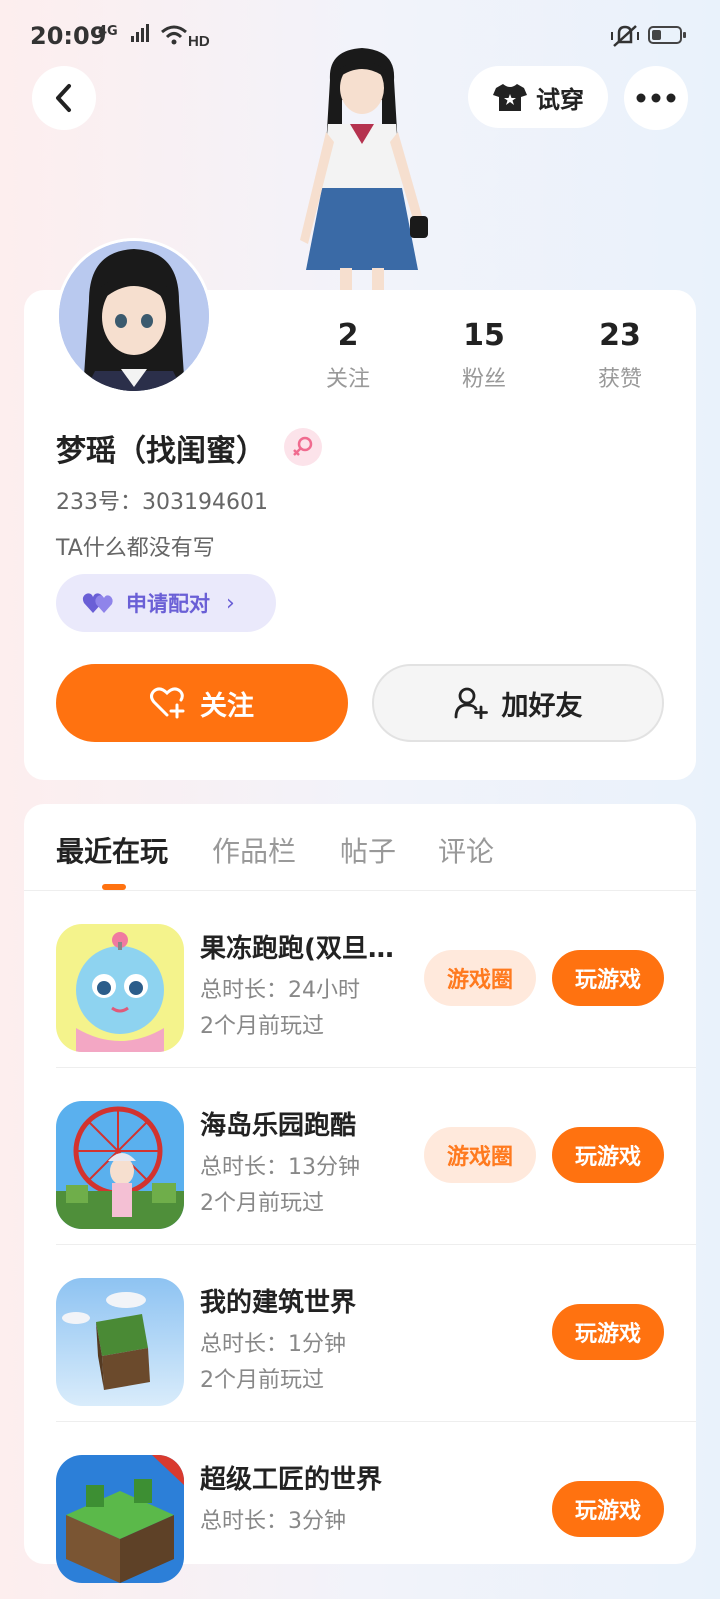 The width and height of the screenshot is (720, 1599). Describe the element at coordinates (120, 988) in the screenshot. I see `game-icon-jelly-run` at that location.